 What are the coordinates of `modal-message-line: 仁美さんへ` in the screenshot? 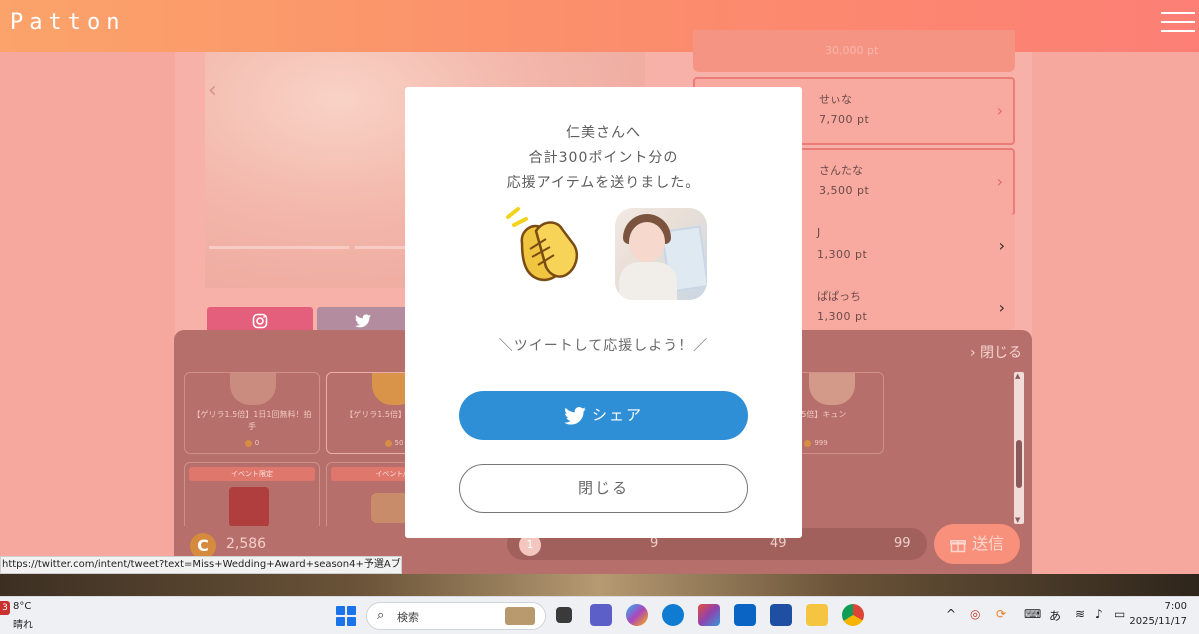 It's located at (603, 133).